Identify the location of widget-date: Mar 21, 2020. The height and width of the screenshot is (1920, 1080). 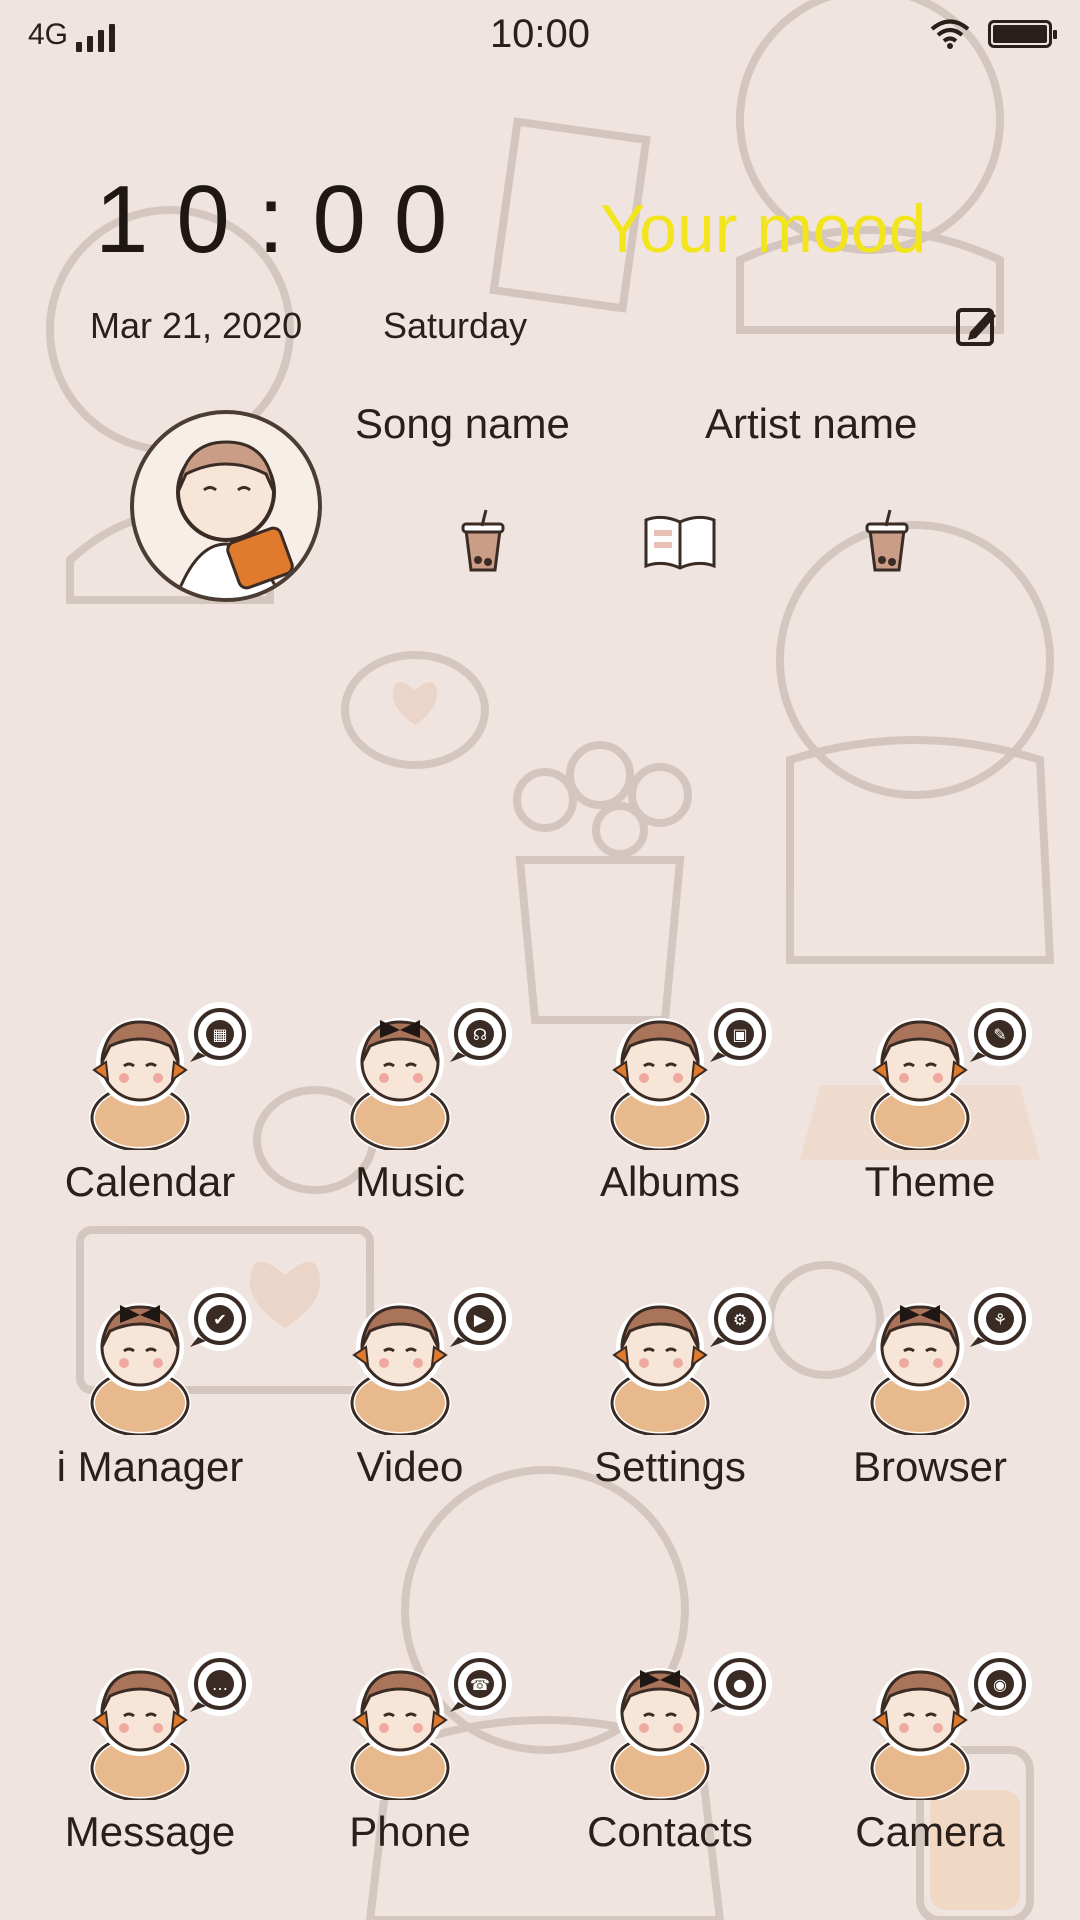
(196, 325).